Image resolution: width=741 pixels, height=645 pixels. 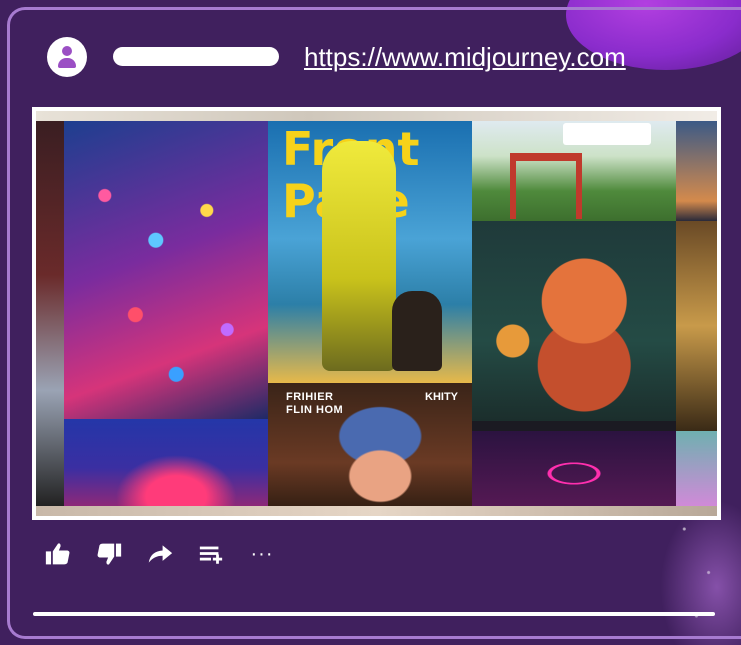 What do you see at coordinates (196, 56) in the screenshot?
I see `username-placeholder` at bounding box center [196, 56].